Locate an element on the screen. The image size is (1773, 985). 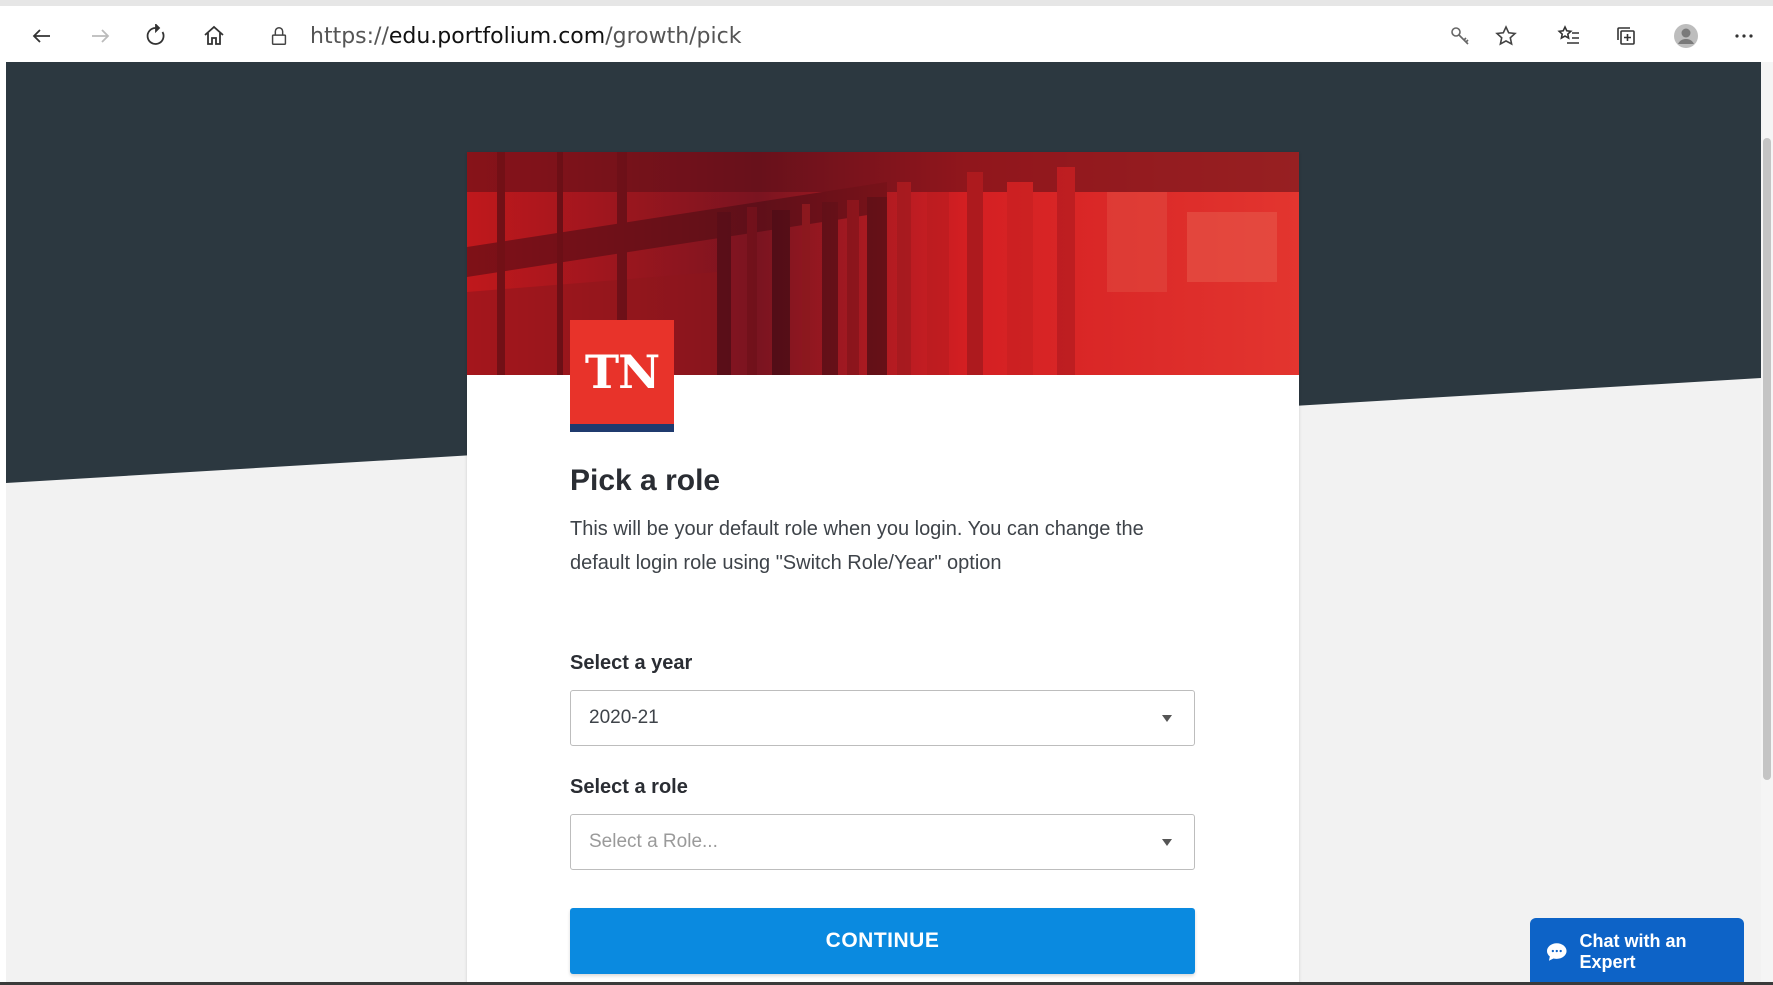
url-domain: edu.portfolium.com is located at coordinates (497, 36).